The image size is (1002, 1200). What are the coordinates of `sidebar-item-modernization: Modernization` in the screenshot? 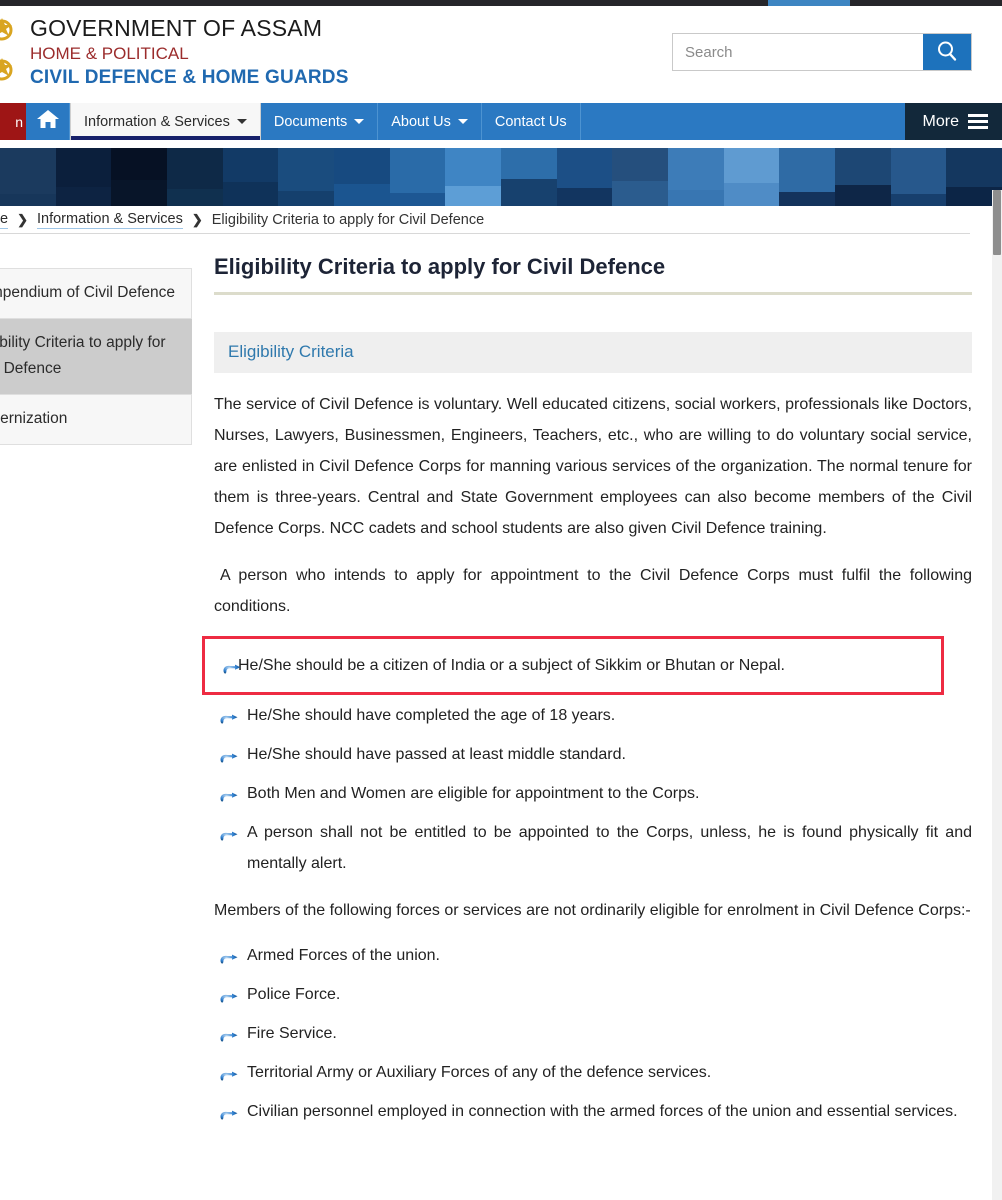 It's located at (96, 420).